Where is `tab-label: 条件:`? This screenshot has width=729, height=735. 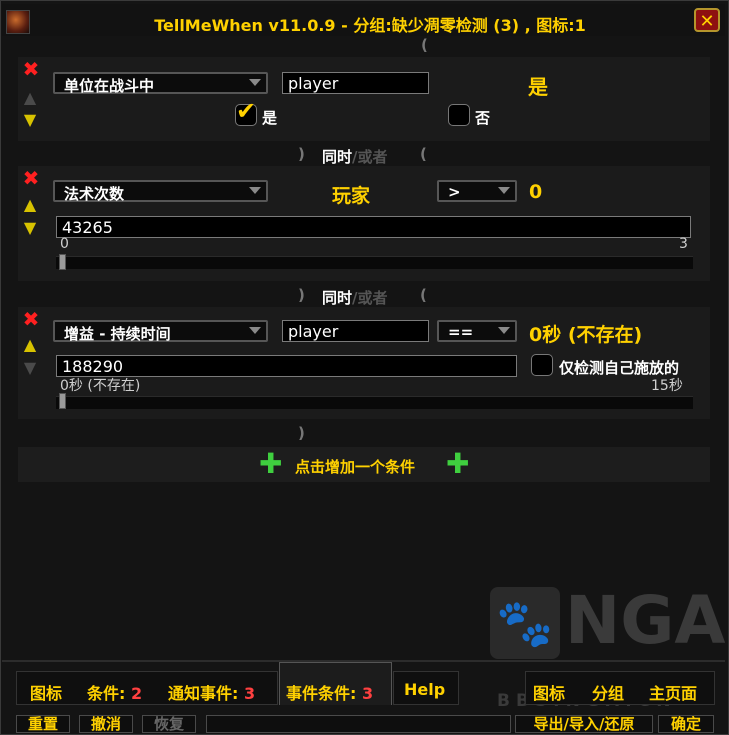
tab-label: 条件: is located at coordinates (106, 693).